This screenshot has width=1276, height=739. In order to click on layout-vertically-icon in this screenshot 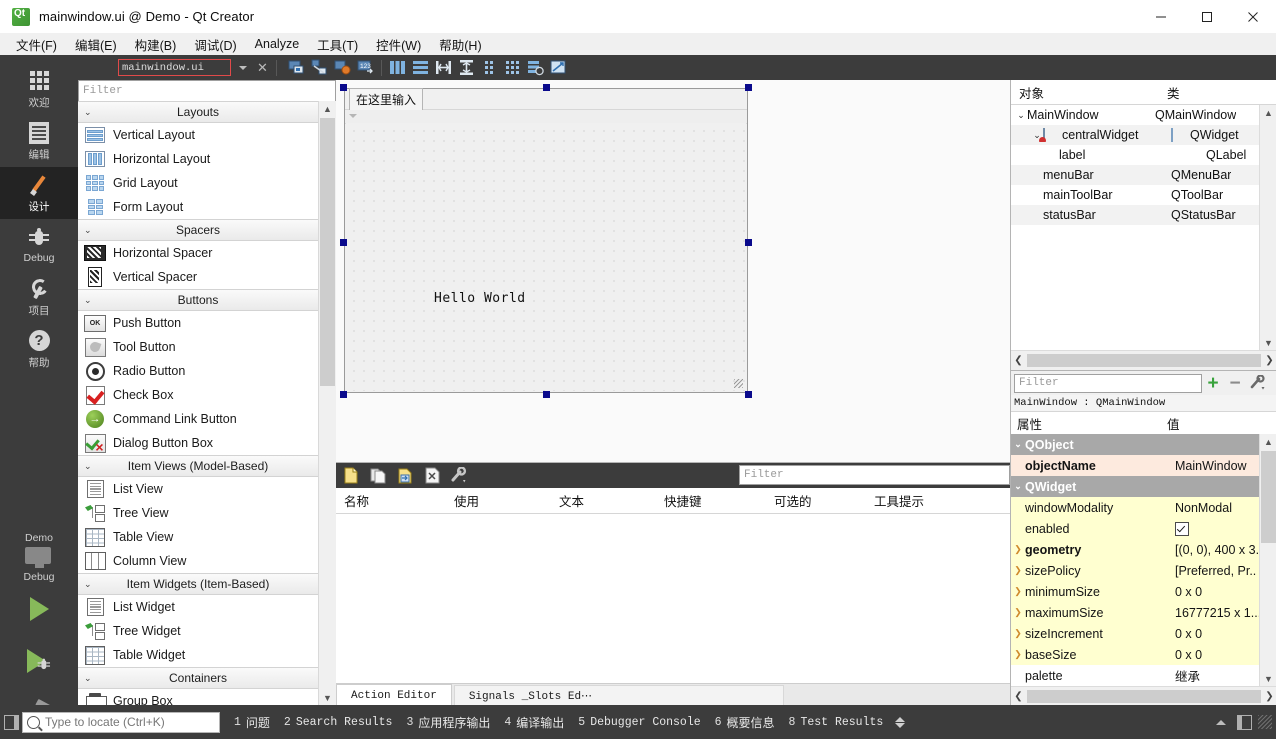, I will do `click(420, 67)`.